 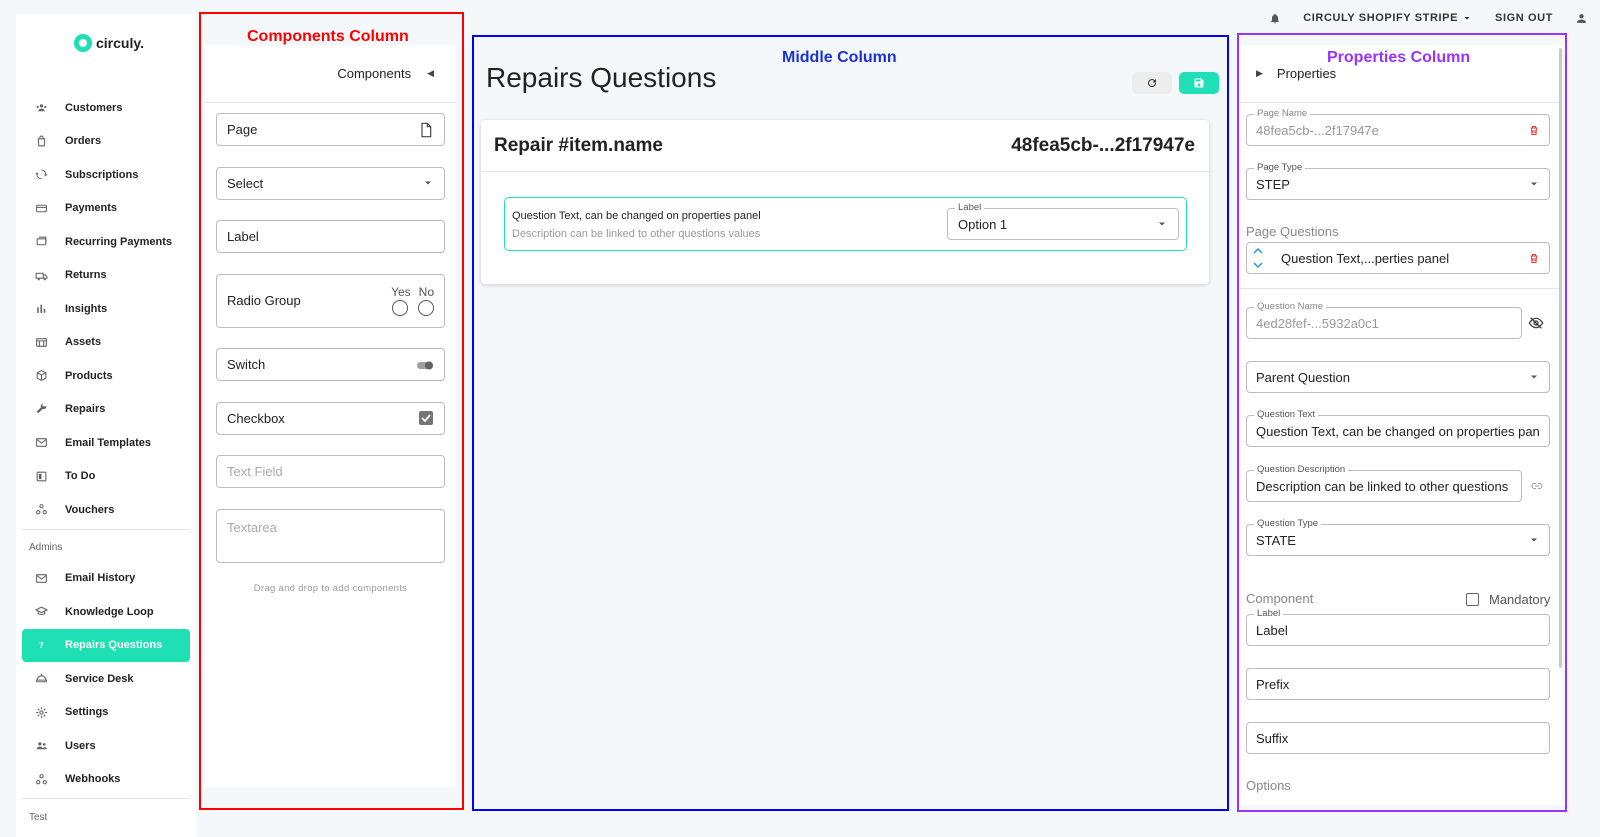 I want to click on component-switch: Switch, so click(x=330, y=364).